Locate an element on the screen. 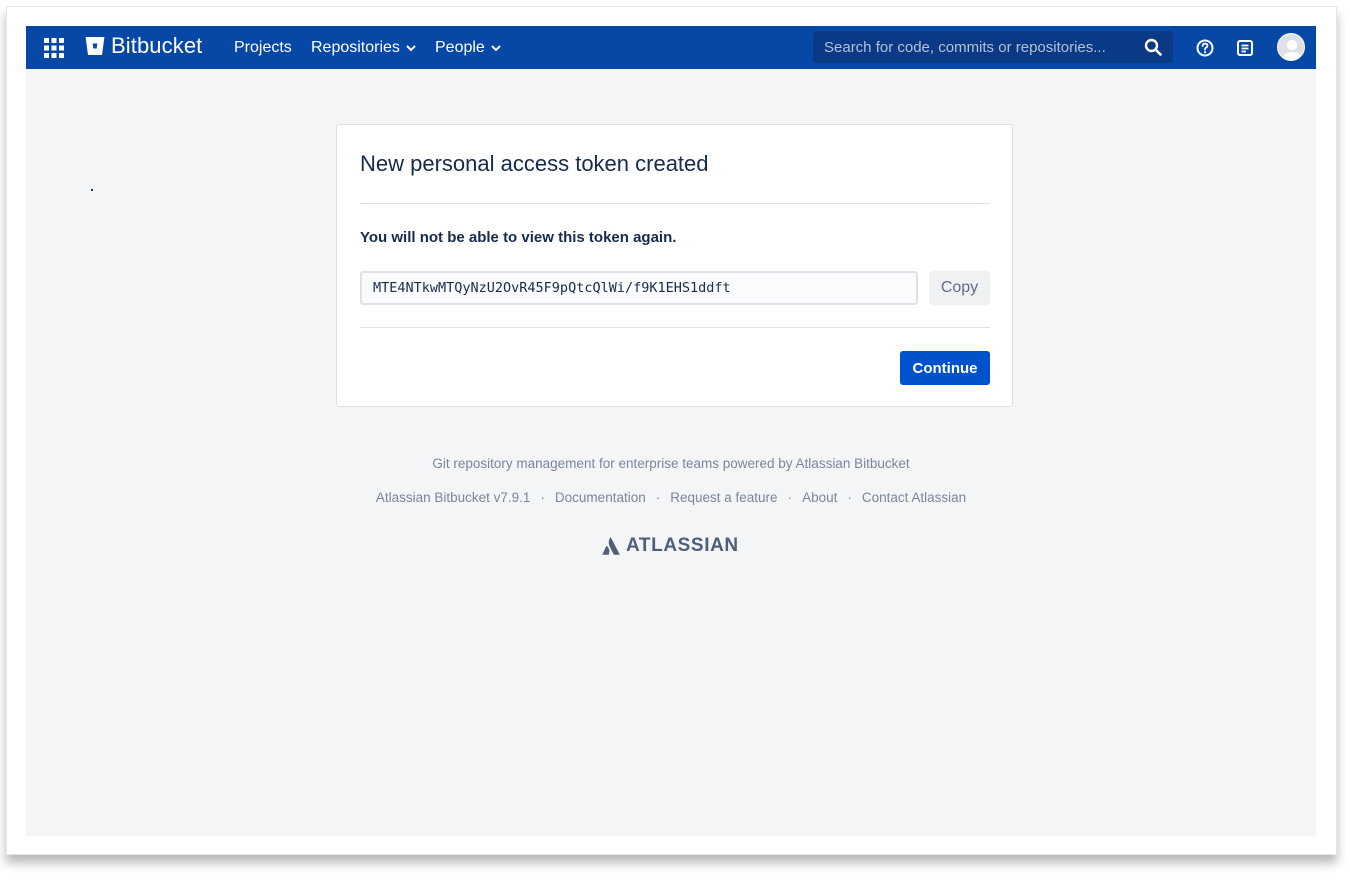 This screenshot has width=1350, height=885. footer-contact-link: Contact Atlassian is located at coordinates (914, 497).